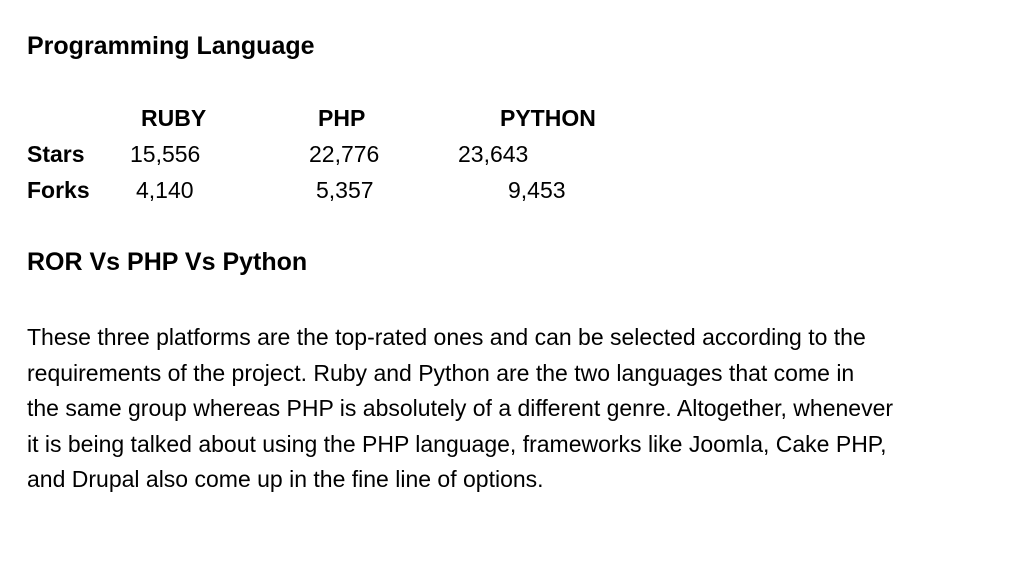 The image size is (1024, 576). I want to click on cell-forks-ruby: 4,140, so click(165, 190).